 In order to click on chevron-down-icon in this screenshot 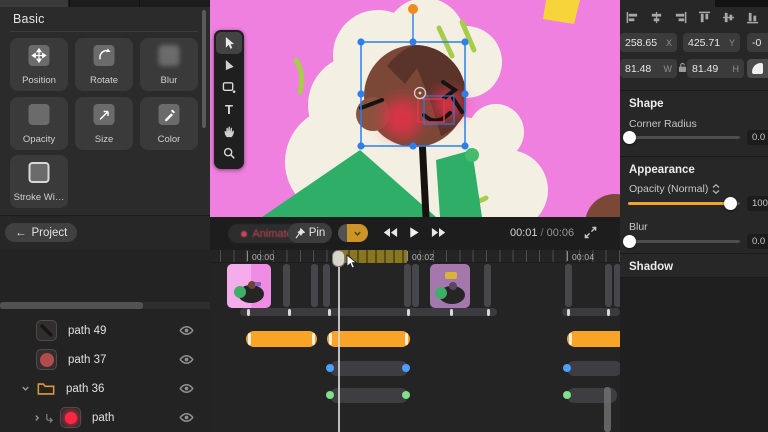, I will do `click(25, 388)`.